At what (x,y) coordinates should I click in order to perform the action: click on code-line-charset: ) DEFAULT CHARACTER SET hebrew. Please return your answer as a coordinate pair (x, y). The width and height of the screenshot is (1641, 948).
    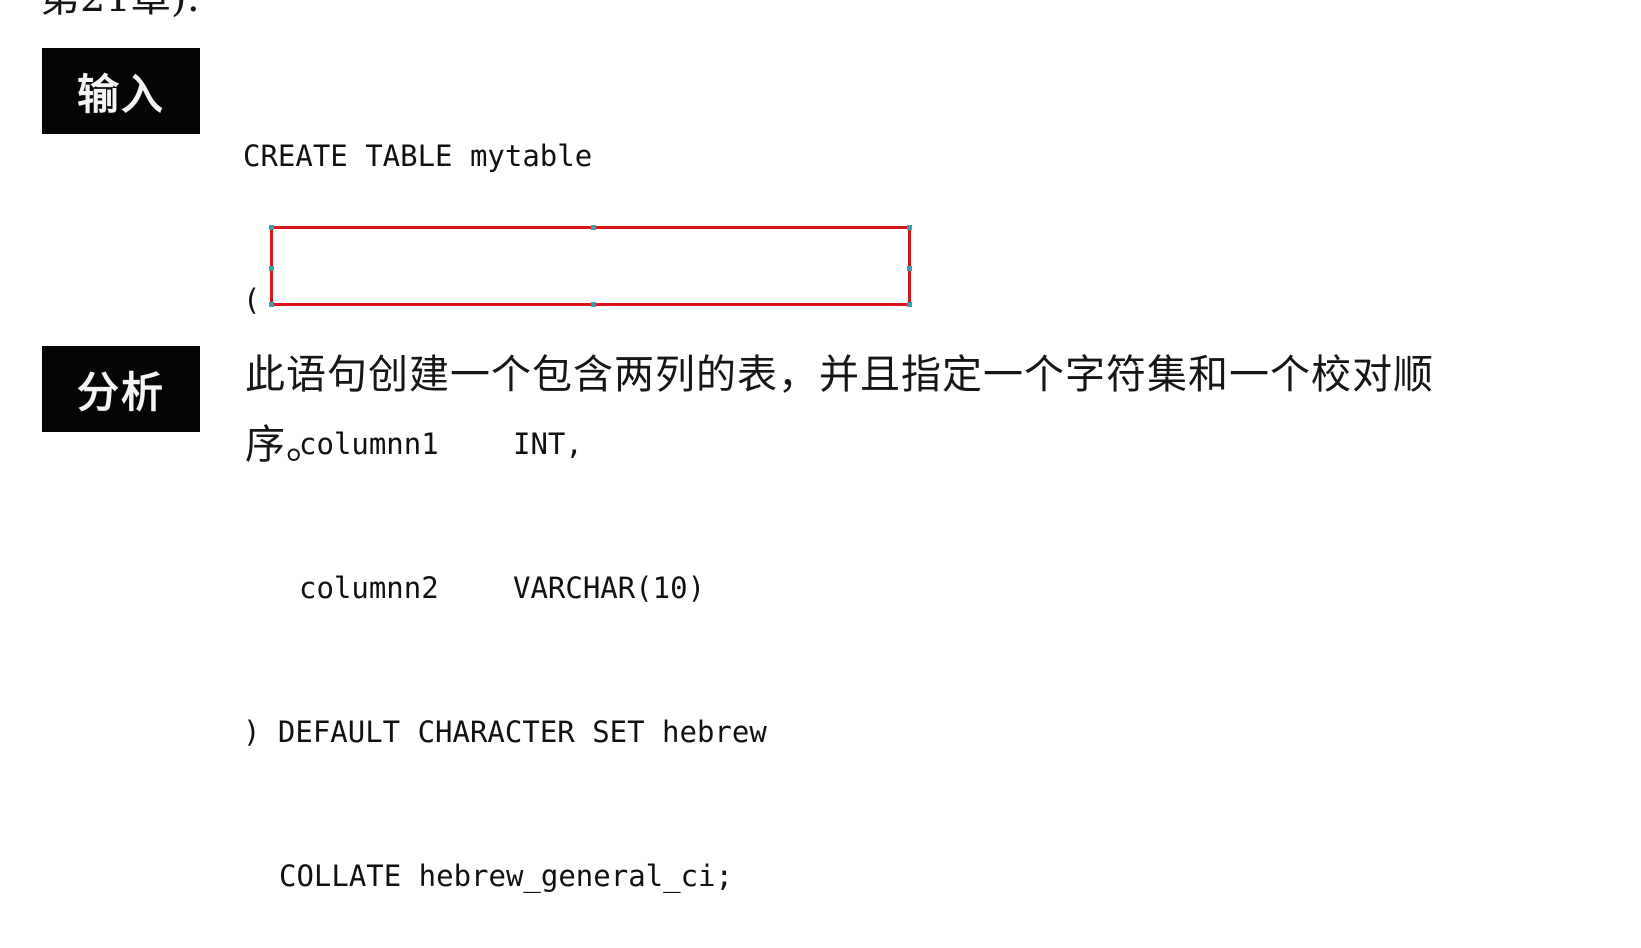
    Looking at the image, I should click on (505, 732).